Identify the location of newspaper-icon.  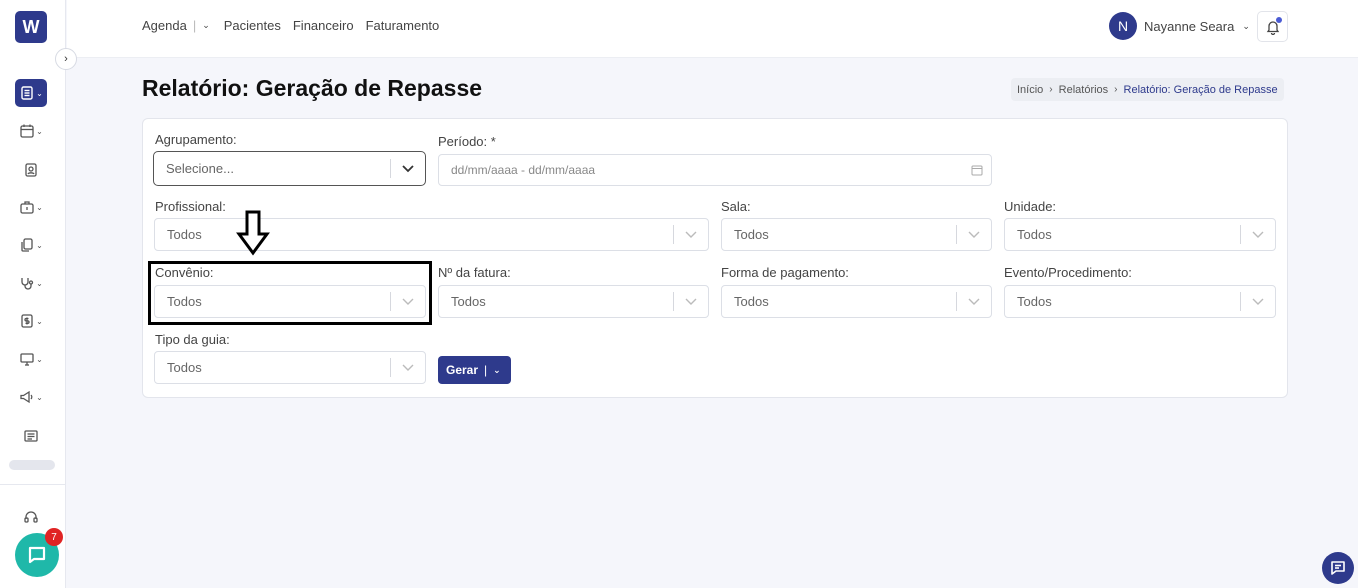
(31, 436).